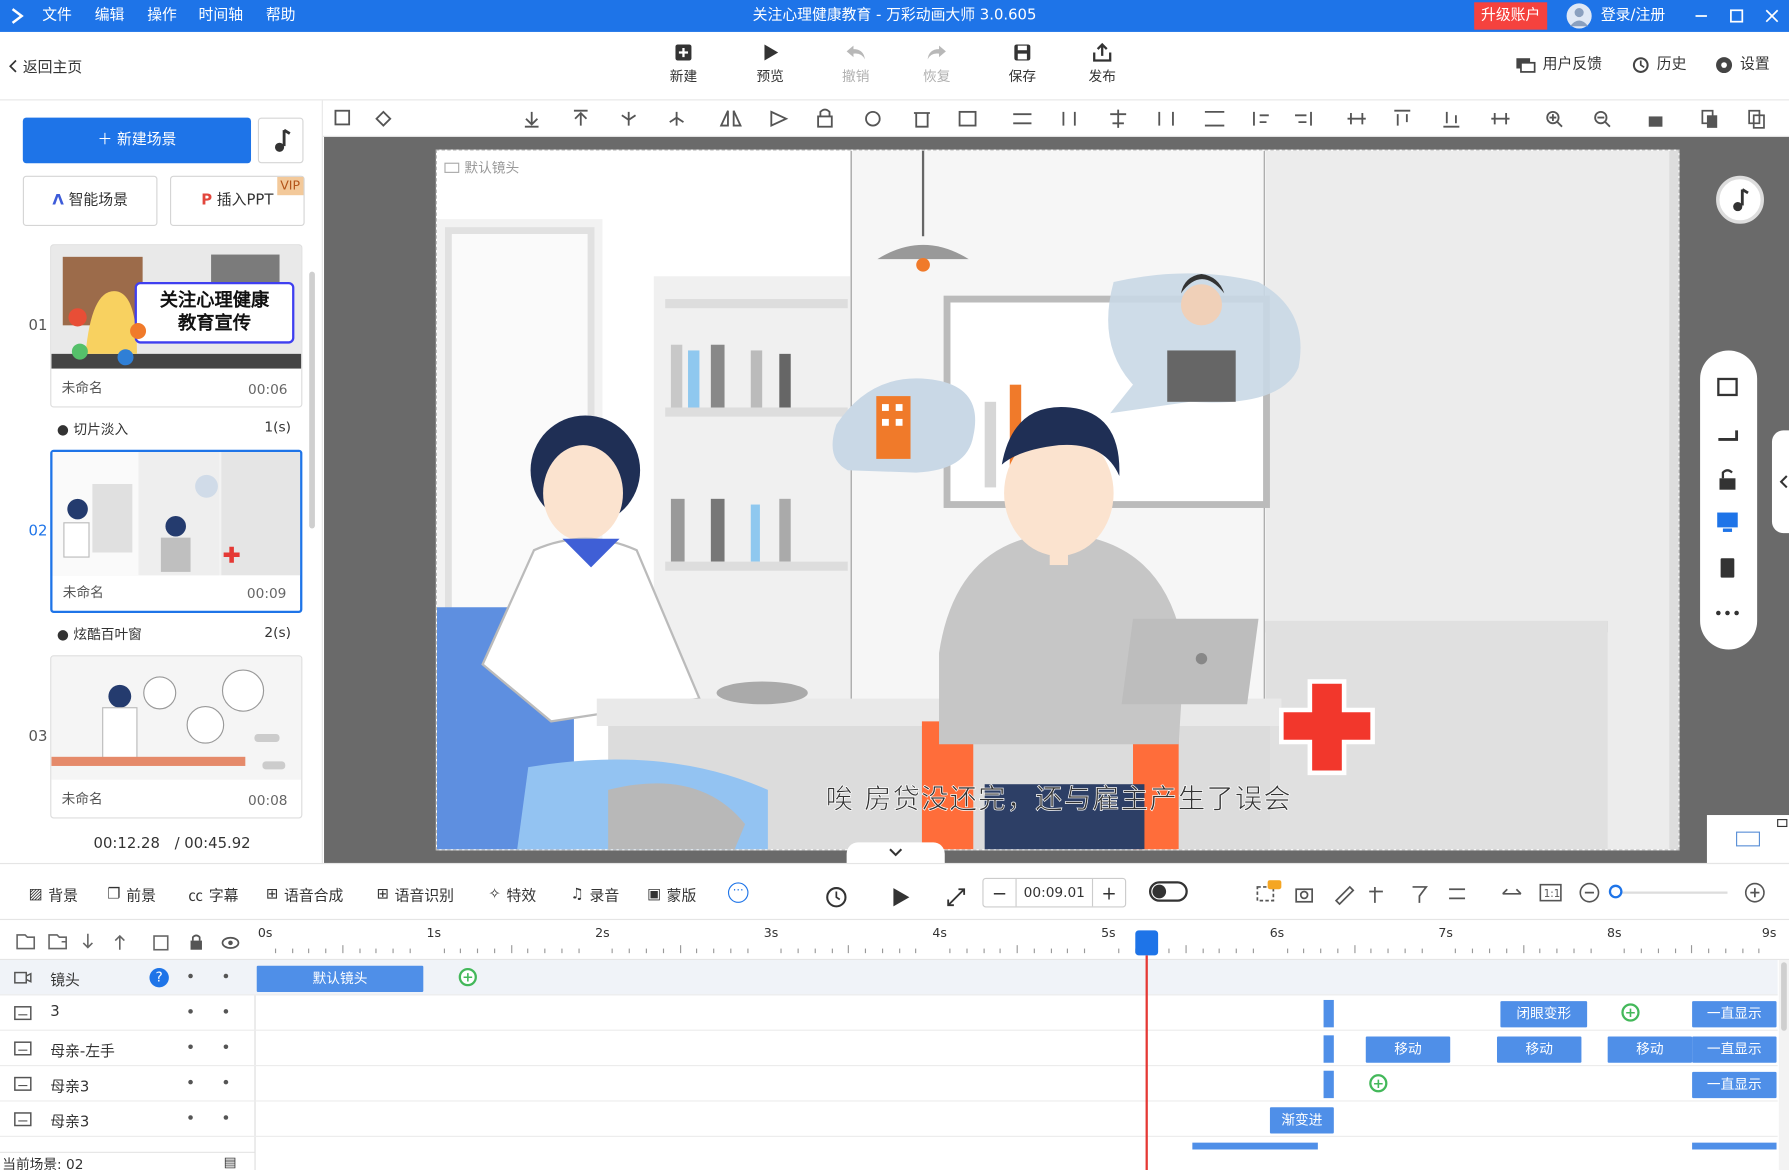  Describe the element at coordinates (936, 63) in the screenshot. I see `redo-button: 恢复` at that location.